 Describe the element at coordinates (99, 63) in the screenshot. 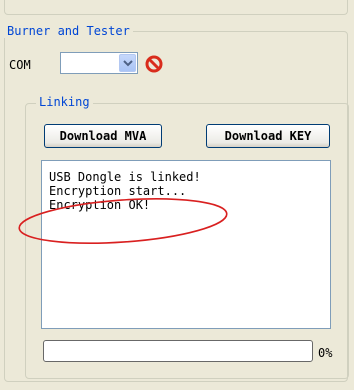

I see `com-port-select` at that location.